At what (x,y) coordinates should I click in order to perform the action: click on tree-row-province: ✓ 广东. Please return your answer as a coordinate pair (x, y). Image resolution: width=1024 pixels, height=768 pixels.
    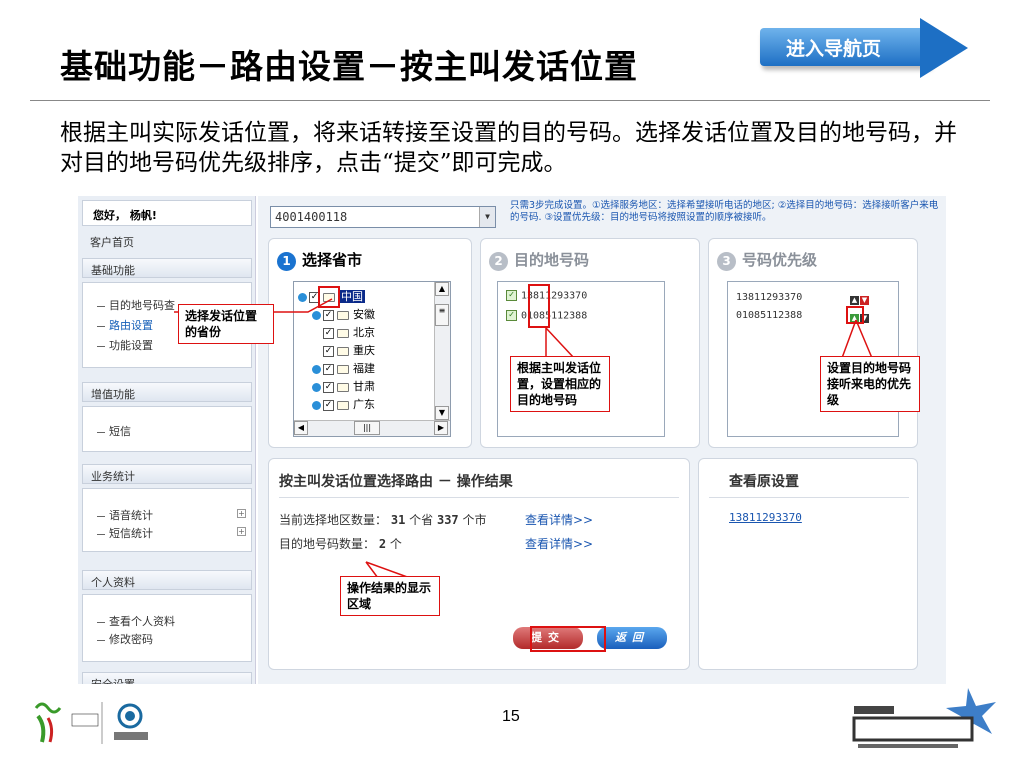
    Looking at the image, I should click on (343, 404).